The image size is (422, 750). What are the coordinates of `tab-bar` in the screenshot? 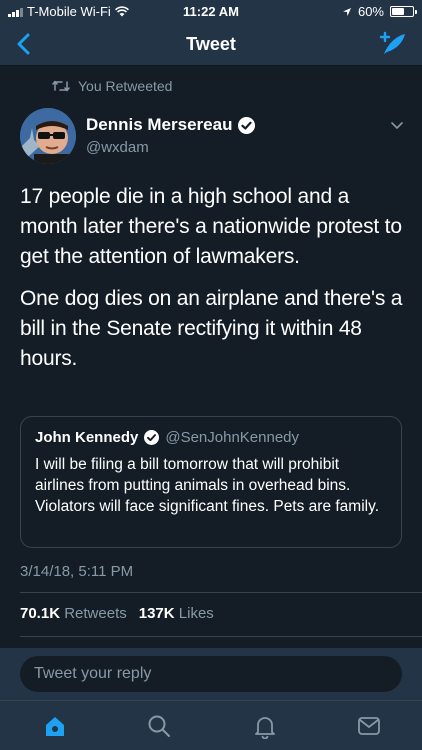 It's located at (211, 725).